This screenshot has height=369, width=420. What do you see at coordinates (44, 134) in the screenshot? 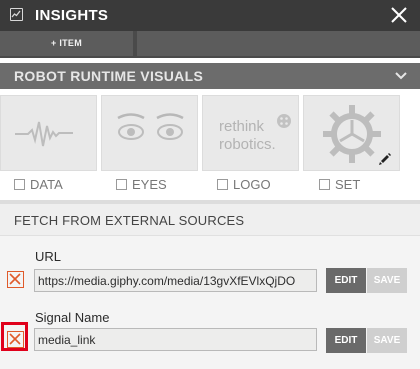
I see `waveform-icon` at bounding box center [44, 134].